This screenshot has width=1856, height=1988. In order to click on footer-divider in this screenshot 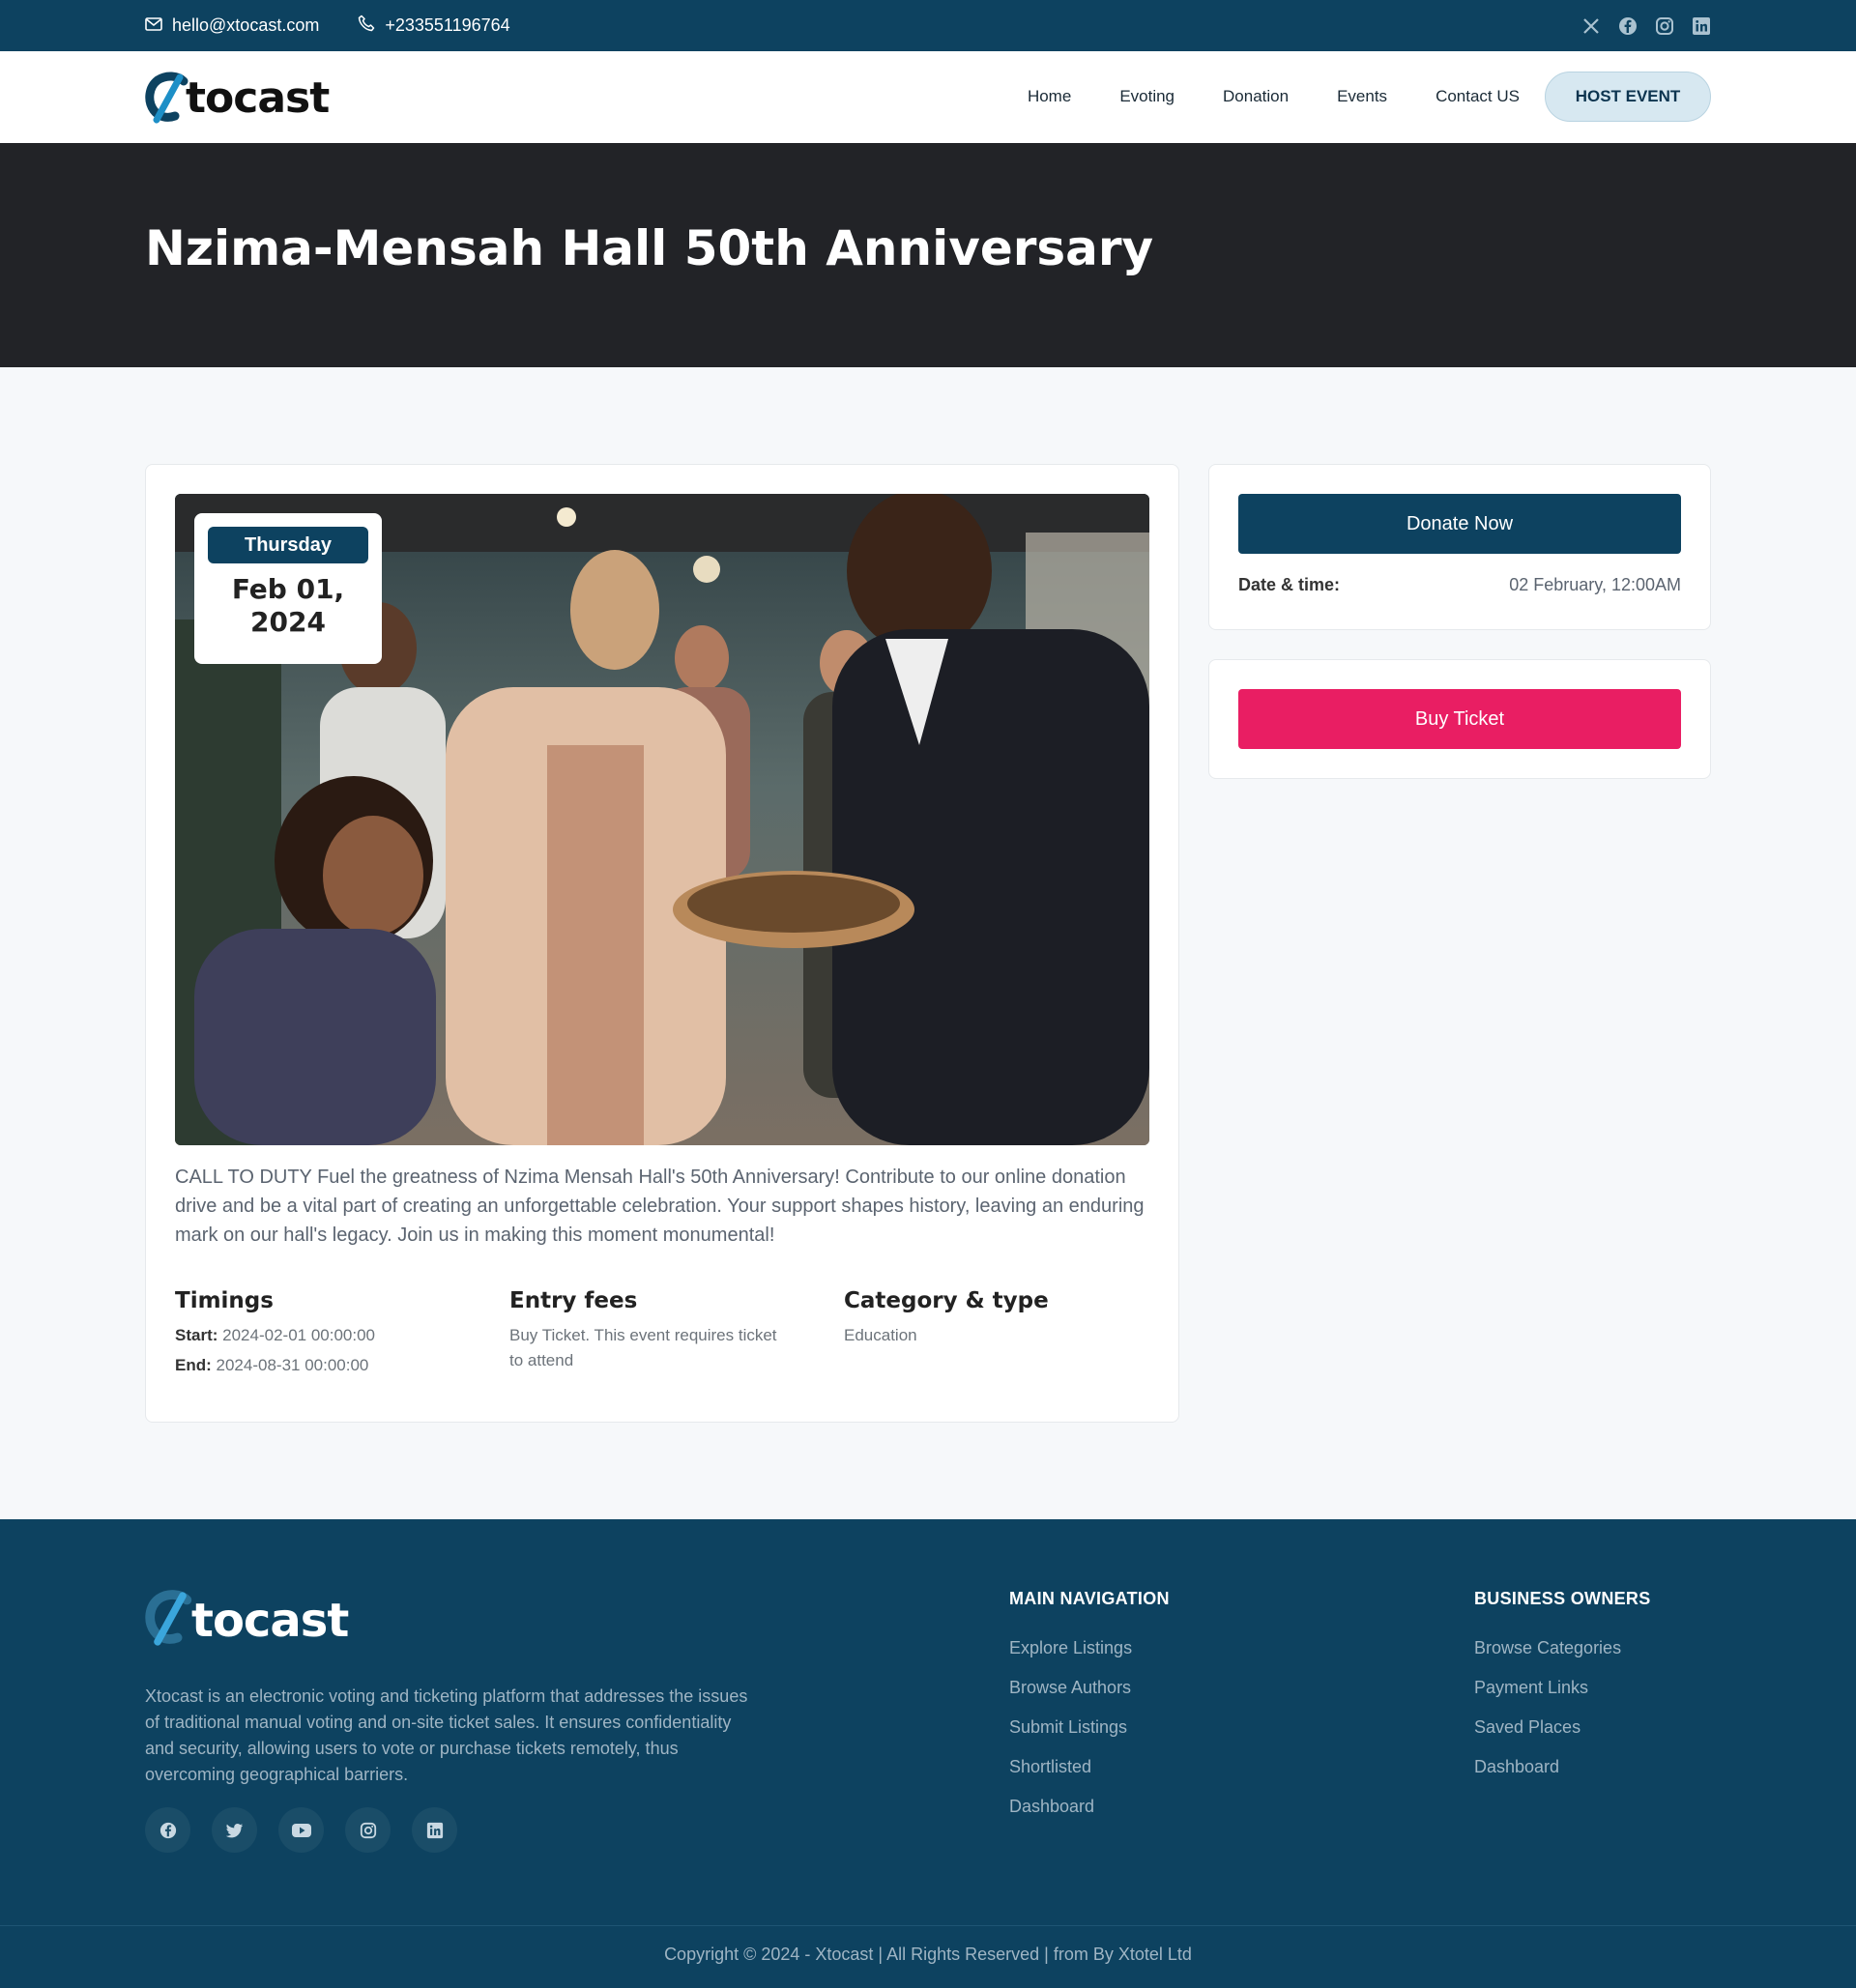, I will do `click(928, 1926)`.